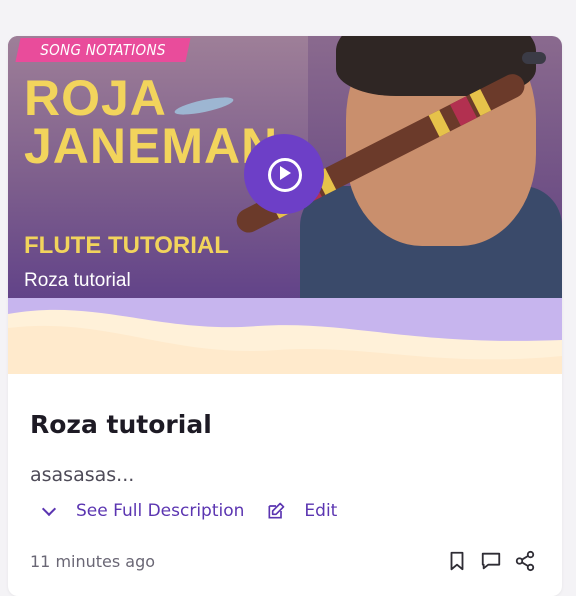 This screenshot has height=596, width=576. I want to click on see-full-description-label: See Full Description, so click(160, 511).